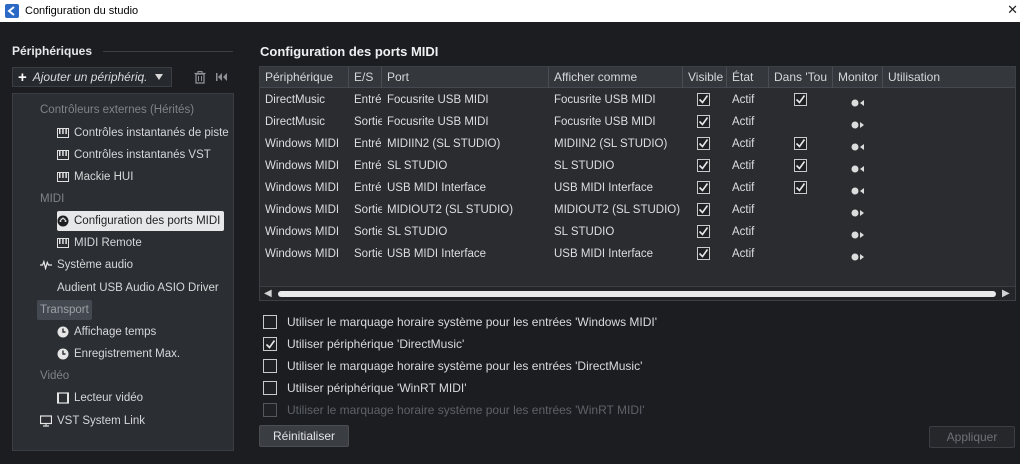  I want to click on tree-item-time-display: Affichage temps, so click(106, 332).